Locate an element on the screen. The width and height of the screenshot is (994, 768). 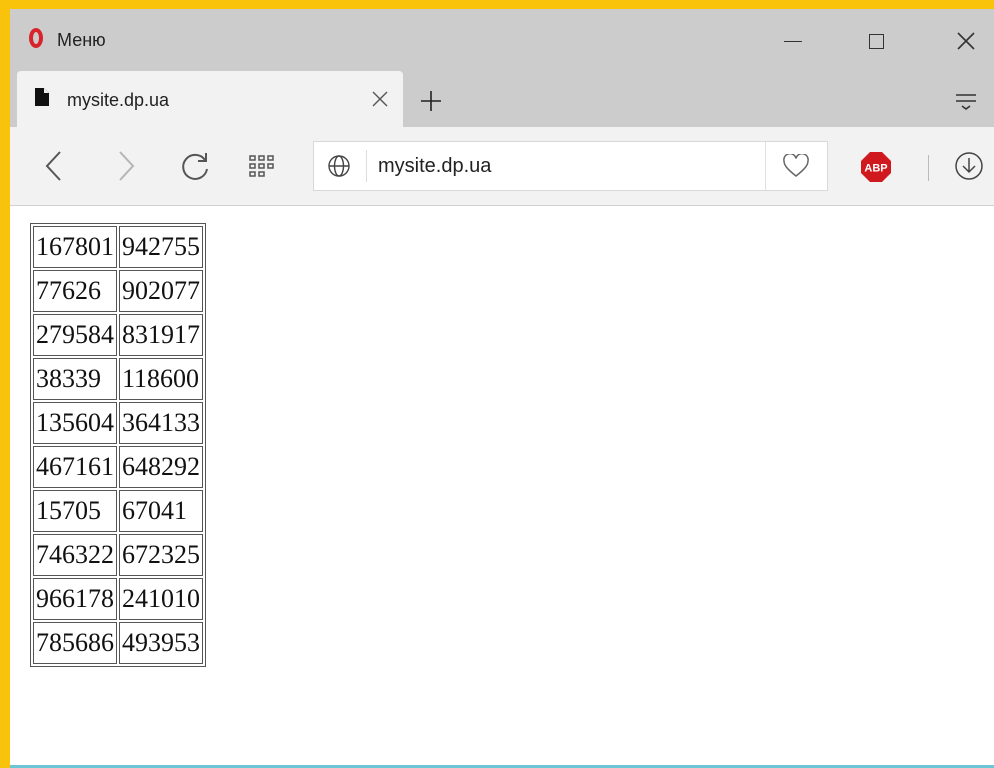
table-cell: 966178 is located at coordinates (75, 599).